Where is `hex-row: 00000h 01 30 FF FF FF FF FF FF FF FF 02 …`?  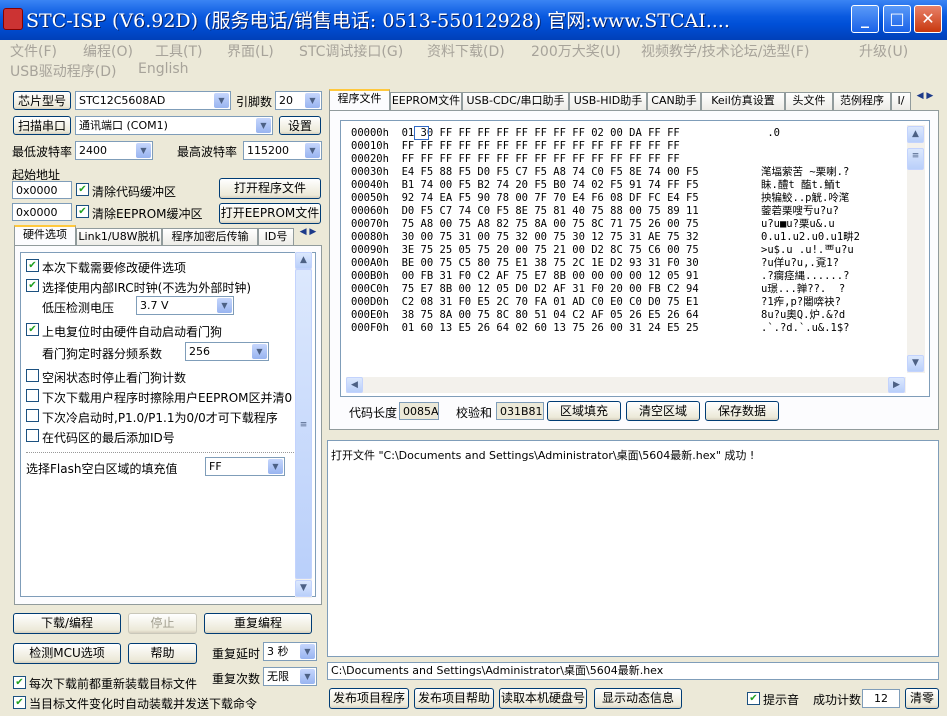
hex-row: 00000h 01 30 FF FF FF FF FF FF FF FF 02 … is located at coordinates (515, 133).